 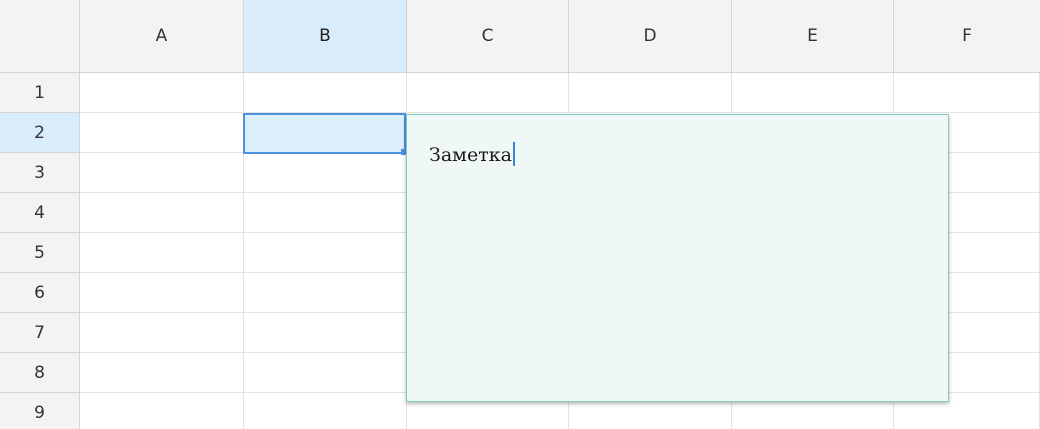 I want to click on note-text-area: Заметка, so click(x=472, y=155).